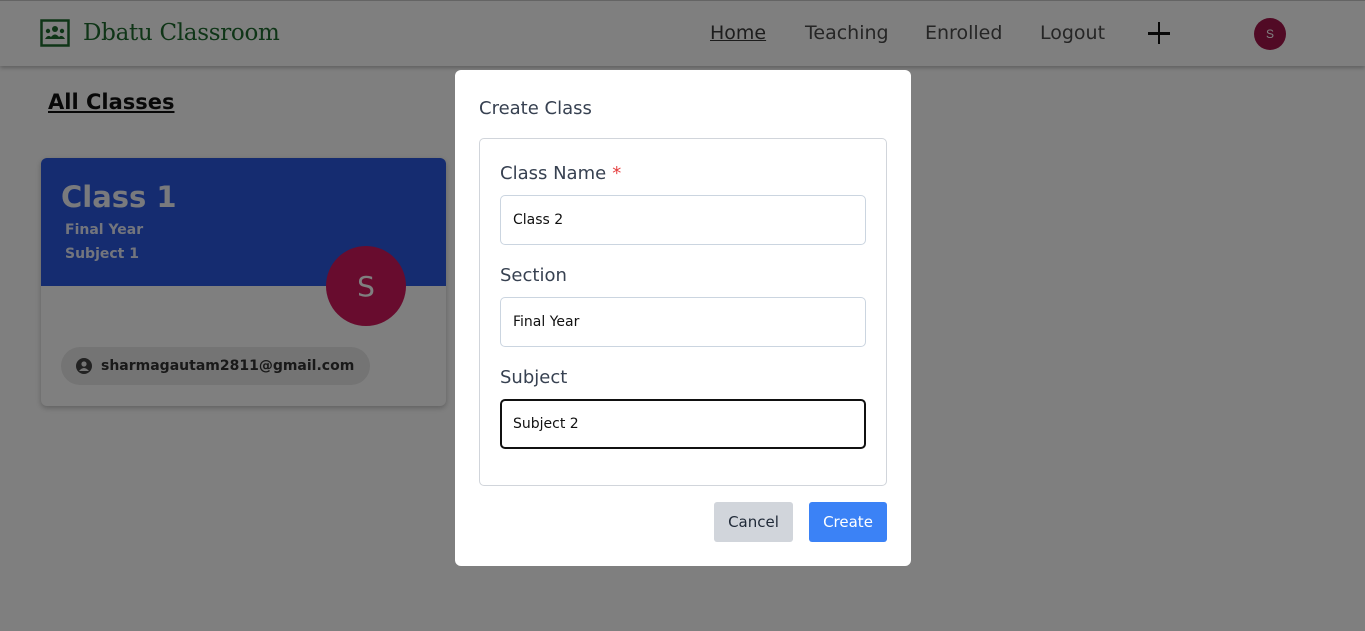 The width and height of the screenshot is (1365, 631). I want to click on class-name-label: Class Name *, so click(560, 173).